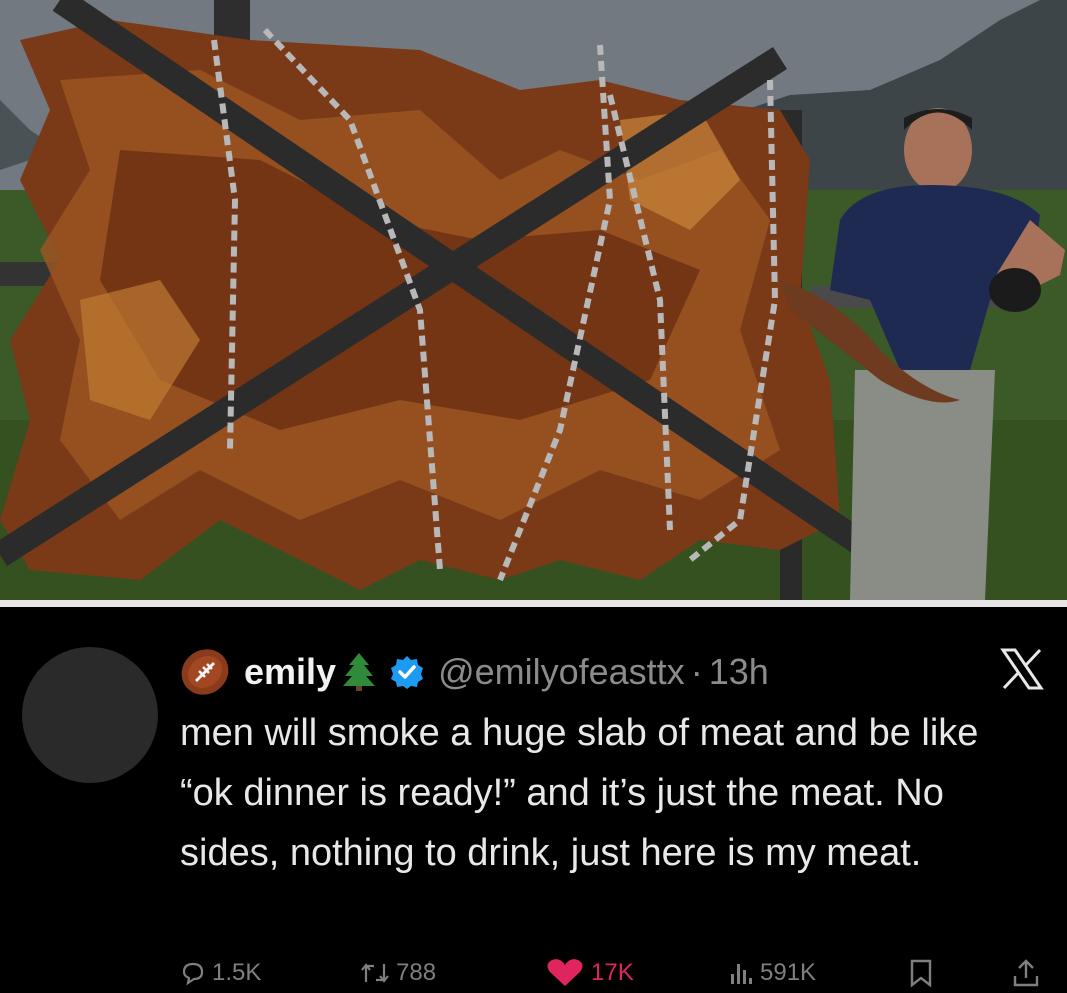 The image size is (1067, 993). I want to click on display-name: emily, so click(290, 672).